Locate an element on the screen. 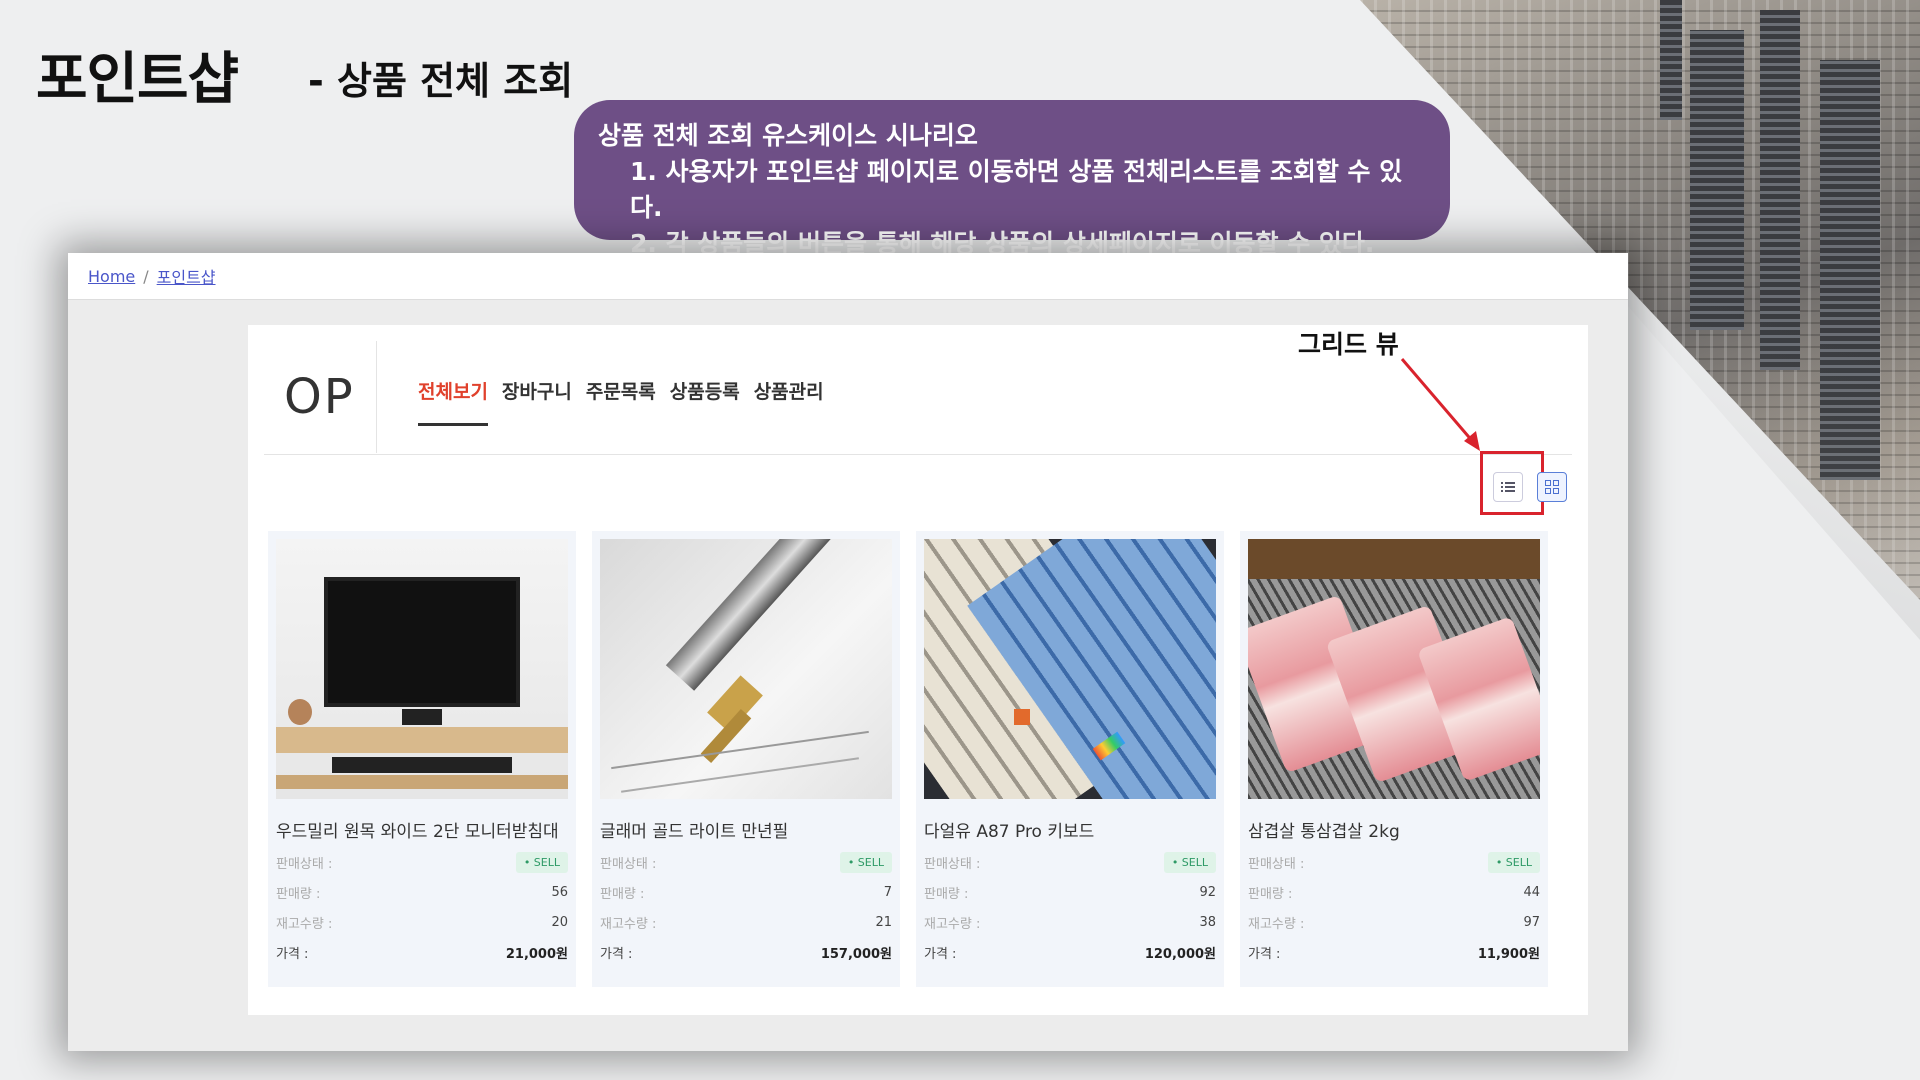  sold-row: 판매량 : 56 is located at coordinates (422, 892).